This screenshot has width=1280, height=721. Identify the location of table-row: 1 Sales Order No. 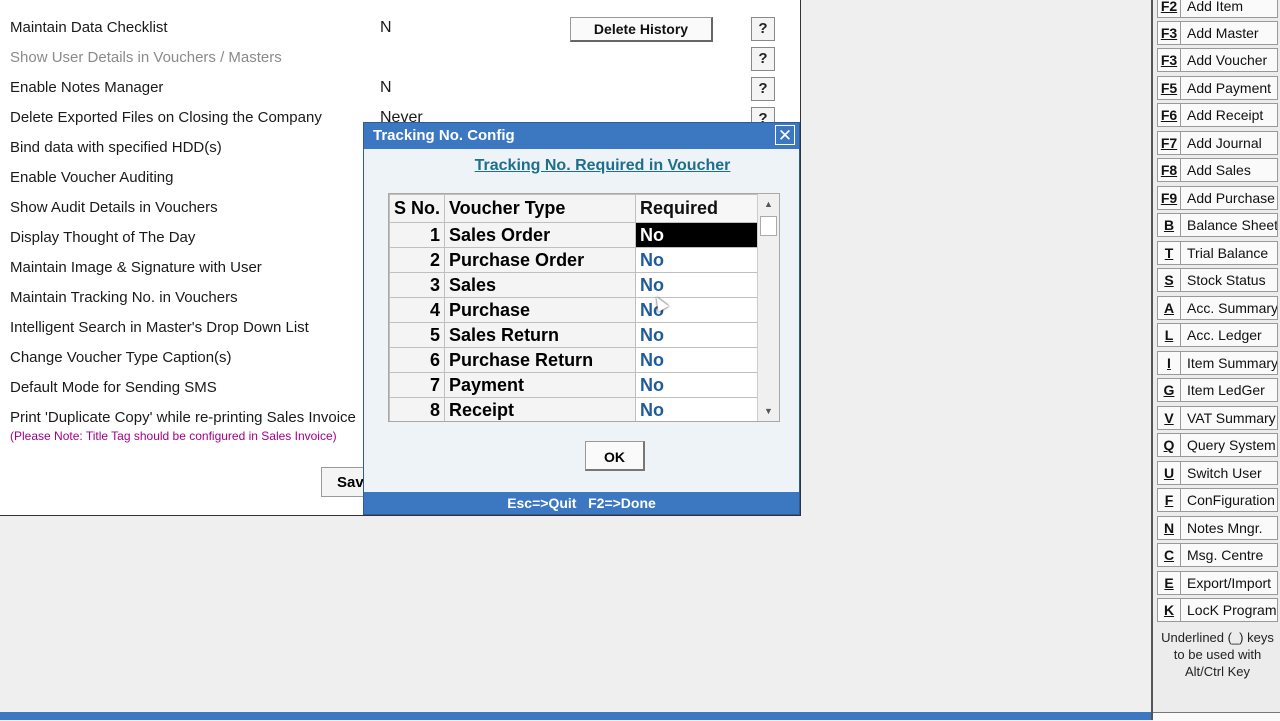
(576, 235).